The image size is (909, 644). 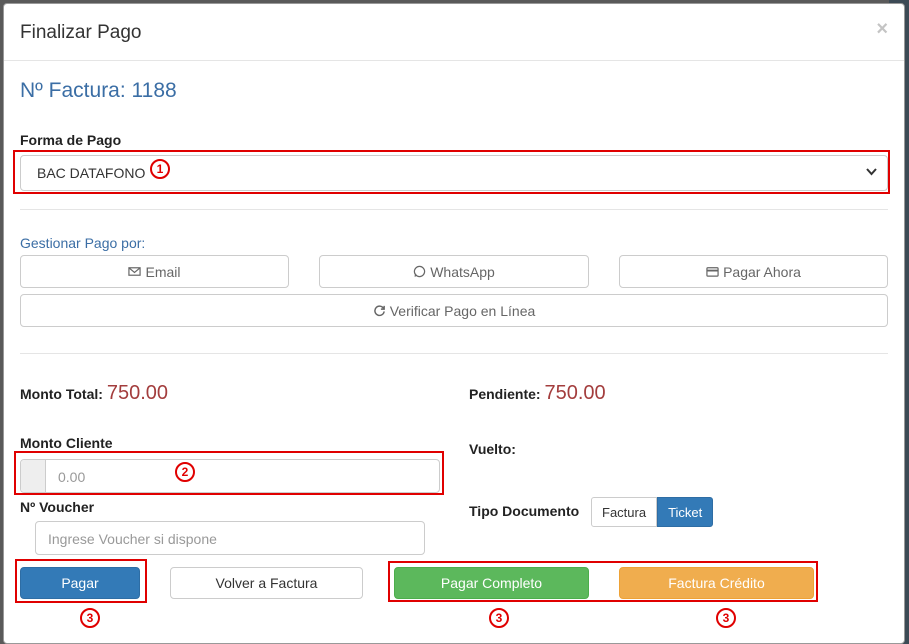 I want to click on pay-now-button: Pagar Ahora, so click(x=753, y=271).